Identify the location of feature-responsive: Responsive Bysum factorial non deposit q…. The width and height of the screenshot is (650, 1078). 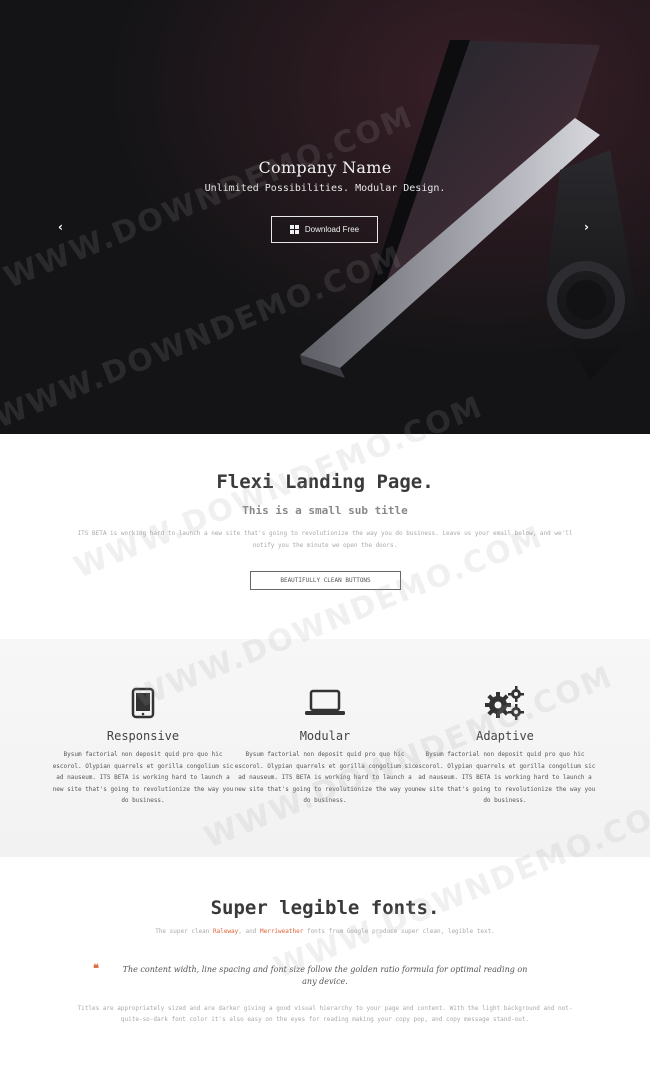
(143, 746).